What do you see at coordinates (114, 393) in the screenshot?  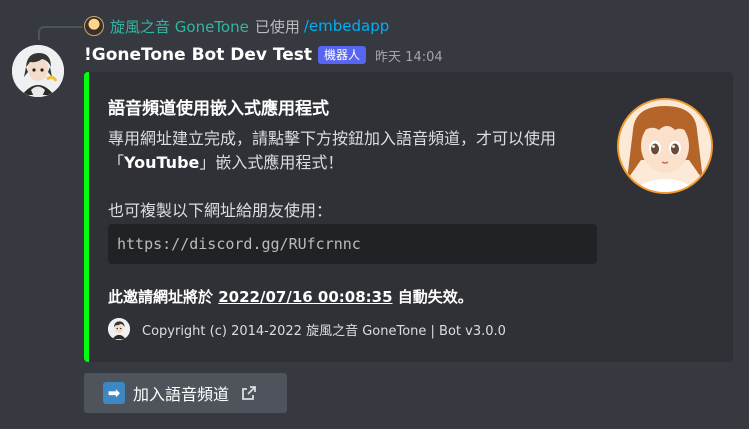 I see `arrow-right-emoji-icon: ➡` at bounding box center [114, 393].